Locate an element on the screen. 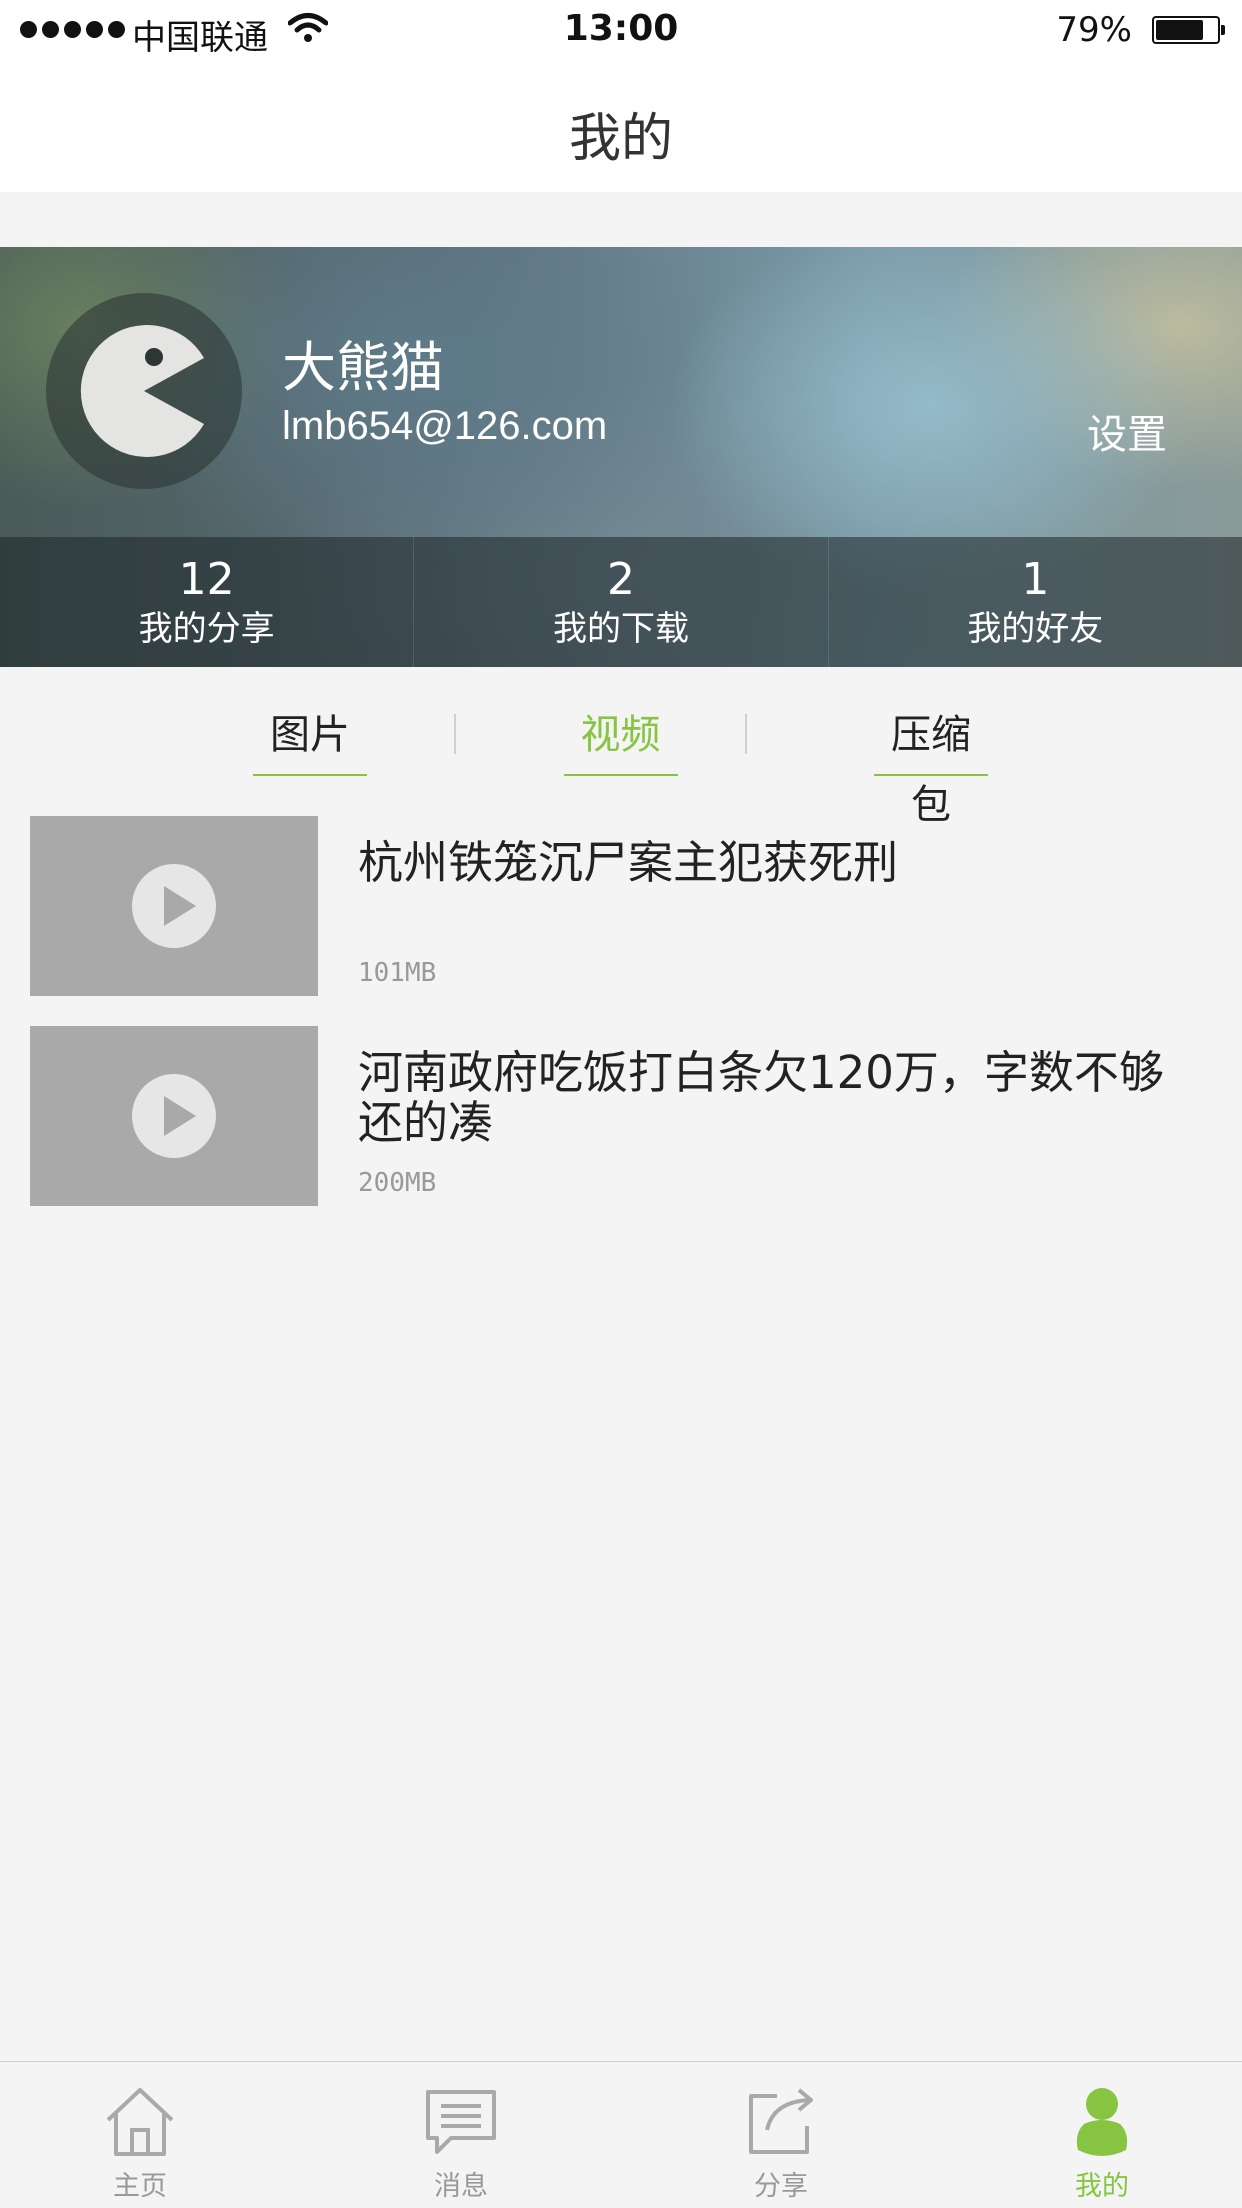 Image resolution: width=1242 pixels, height=2208 pixels. tabbar-item-home: 主页 is located at coordinates (140, 2135).